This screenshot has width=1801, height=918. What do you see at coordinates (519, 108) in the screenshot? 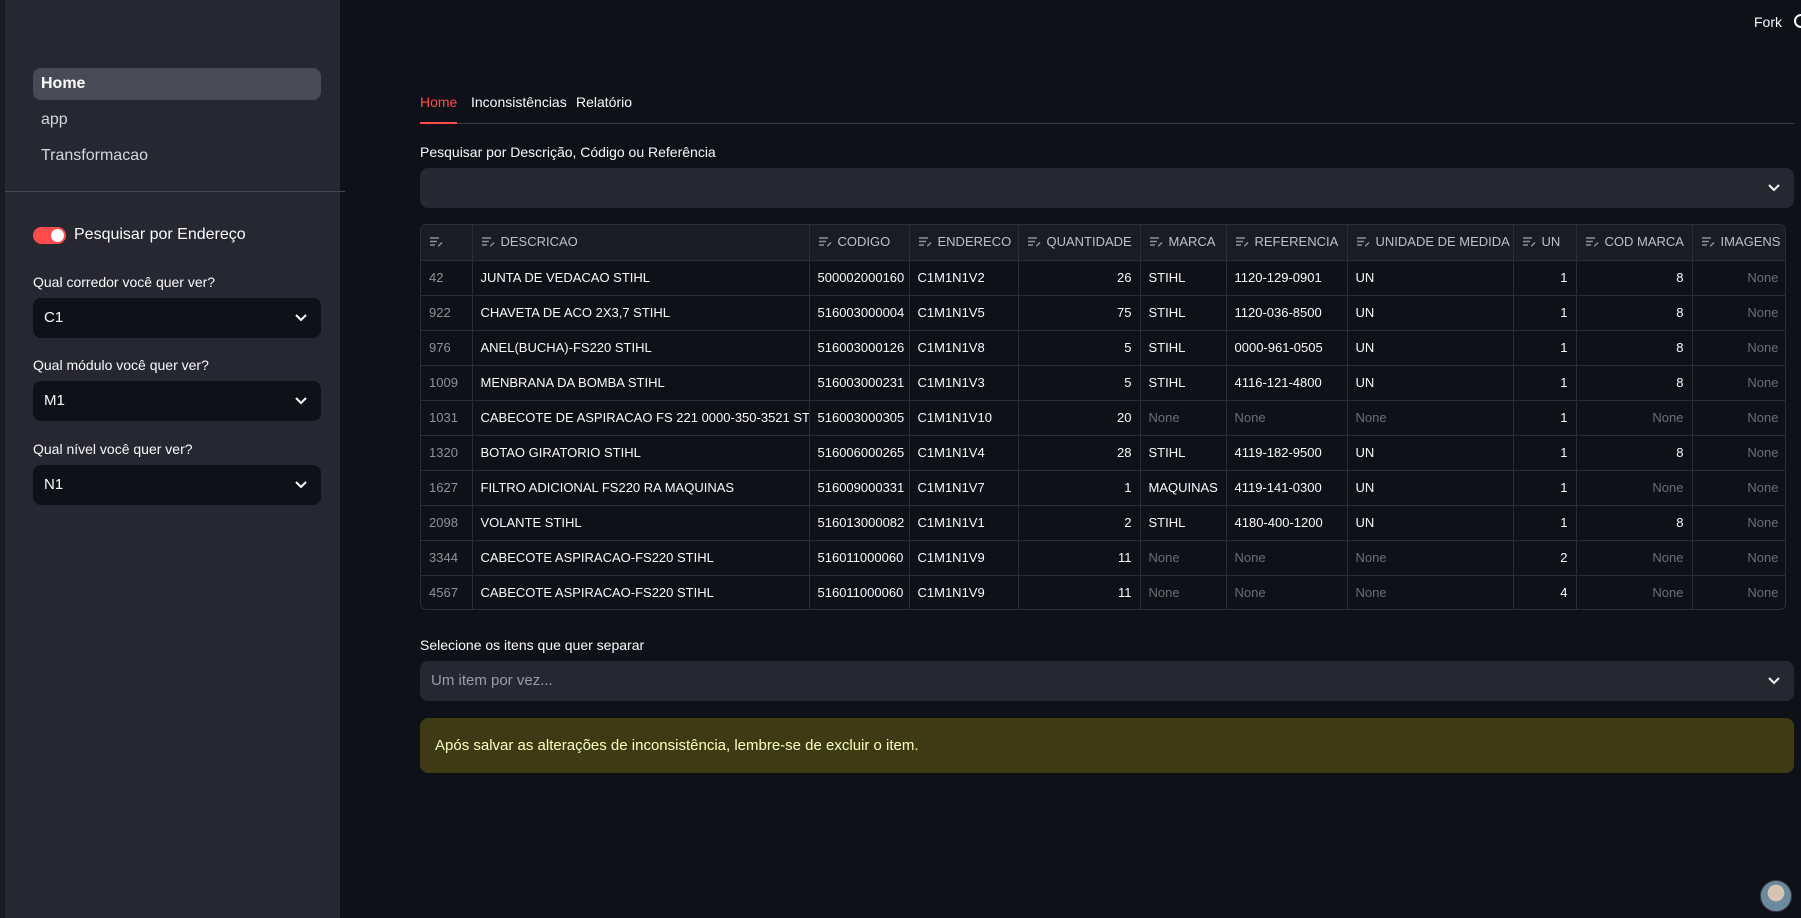
I see `tab-inconsistencias: Inconsistências` at bounding box center [519, 108].